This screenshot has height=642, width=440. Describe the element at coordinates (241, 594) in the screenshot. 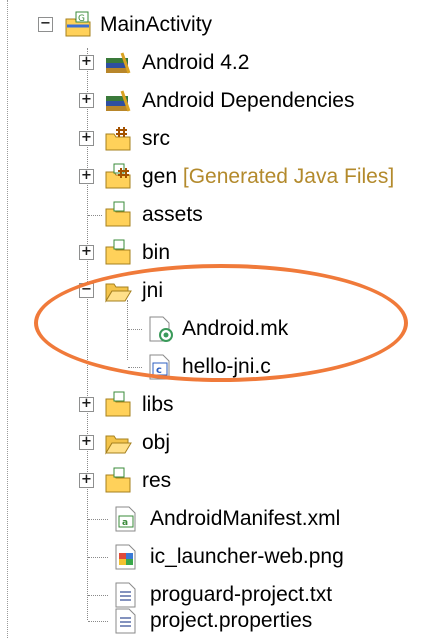

I see `tree-item-label: proguard-project.txt` at that location.